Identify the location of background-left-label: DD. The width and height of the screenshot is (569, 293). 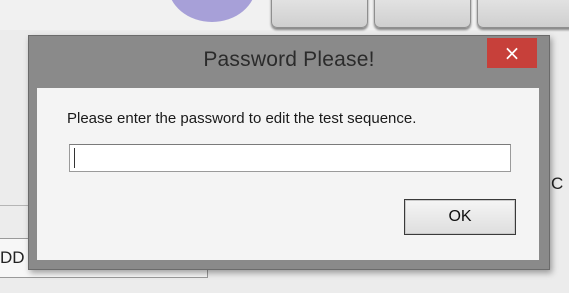
(12, 257).